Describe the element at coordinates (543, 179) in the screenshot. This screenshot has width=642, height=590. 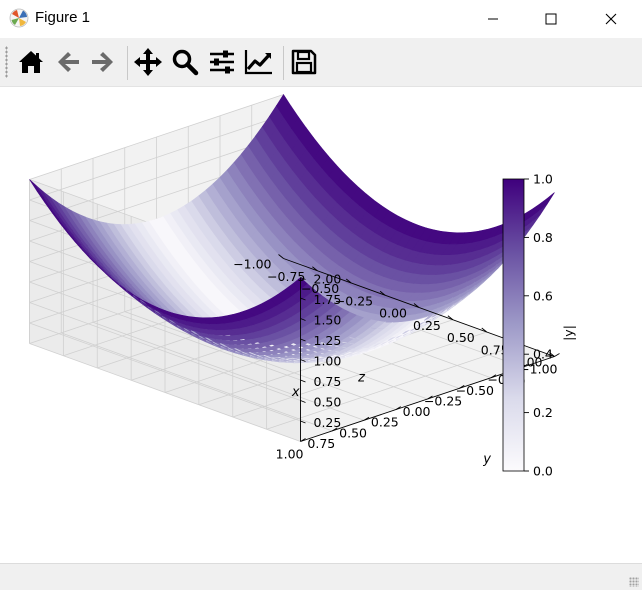
I see `colorbar-tick-label: 1.0` at that location.